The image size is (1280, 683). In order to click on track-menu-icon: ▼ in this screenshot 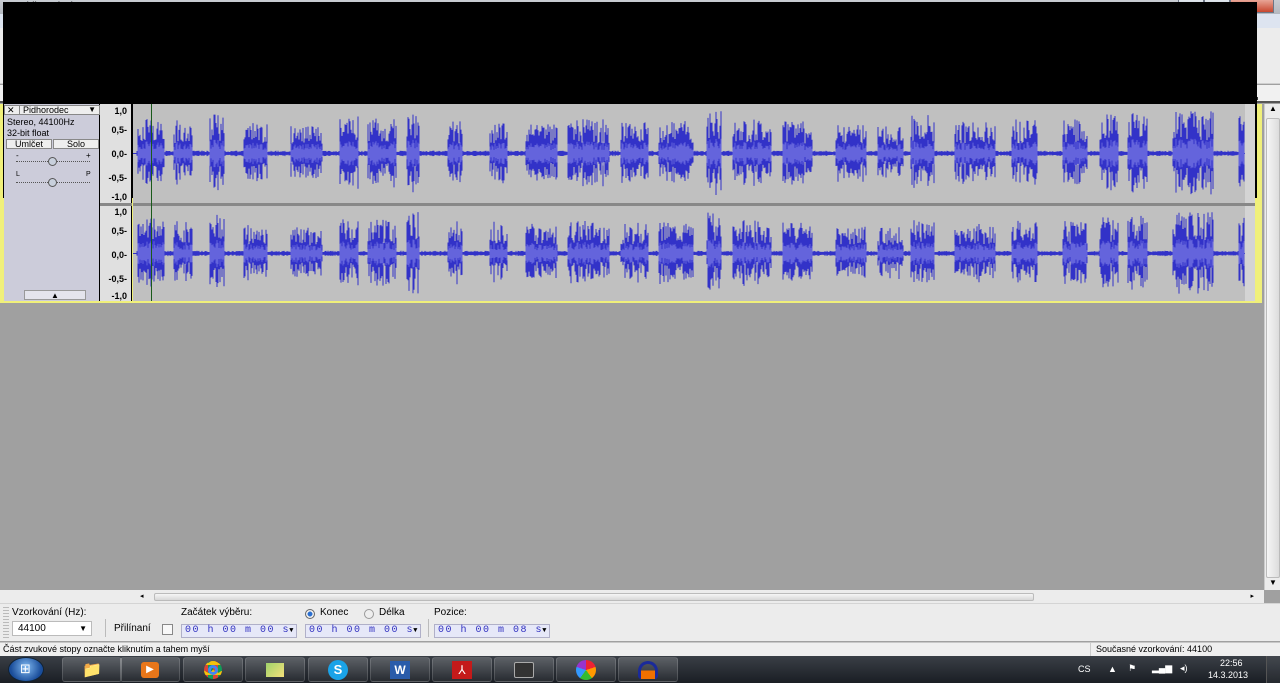, I will do `click(92, 109)`.